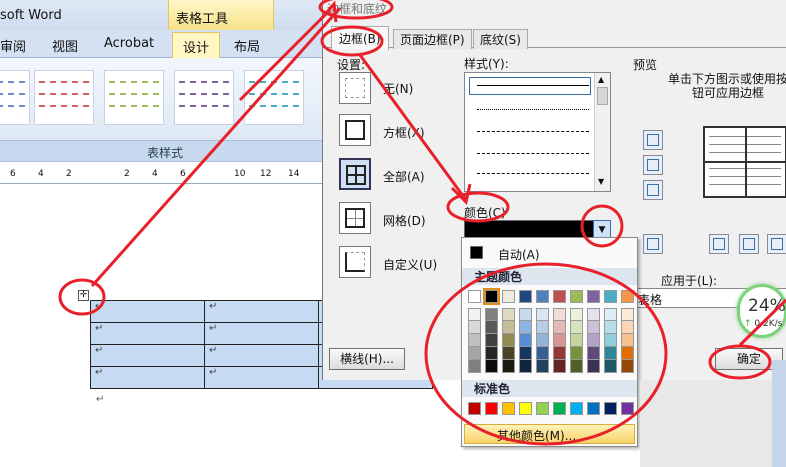 This screenshot has height=467, width=786. I want to click on tab-shading: 底纹(S), so click(500, 39).